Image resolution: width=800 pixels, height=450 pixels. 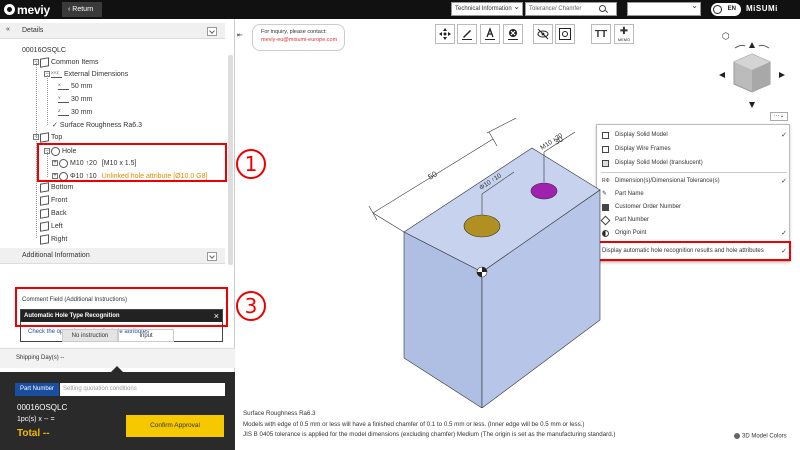 What do you see at coordinates (56, 74) in the screenshot?
I see `dimension-icon: XYZ` at bounding box center [56, 74].